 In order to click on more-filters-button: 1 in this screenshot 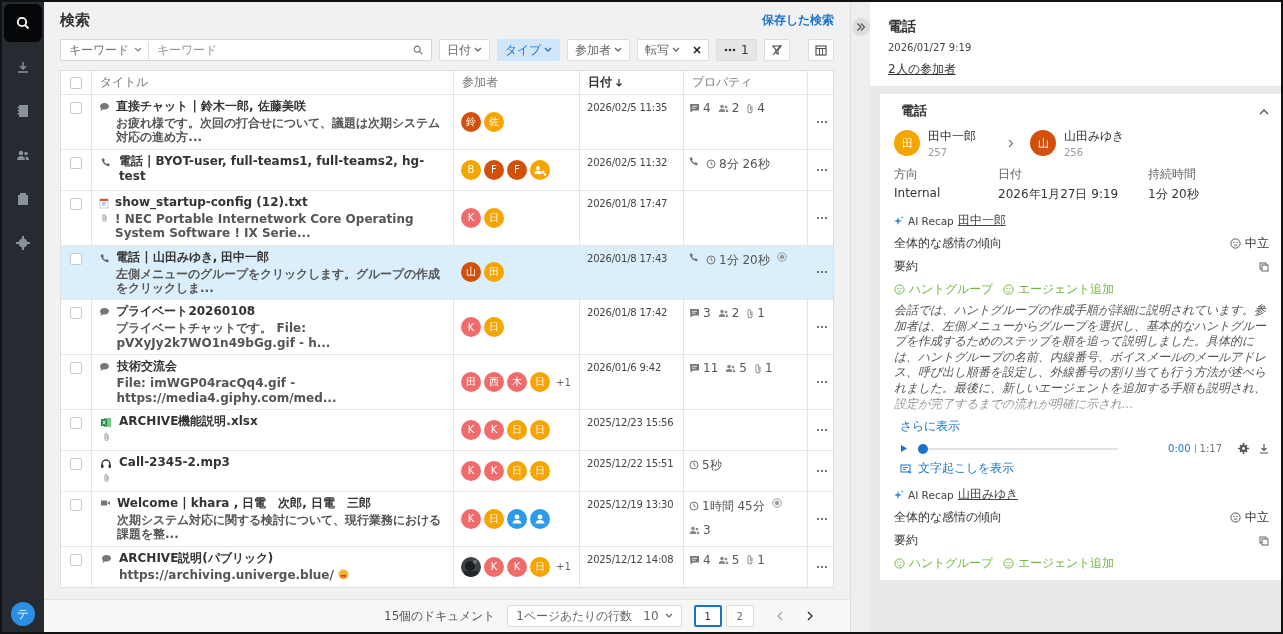, I will do `click(736, 50)`.